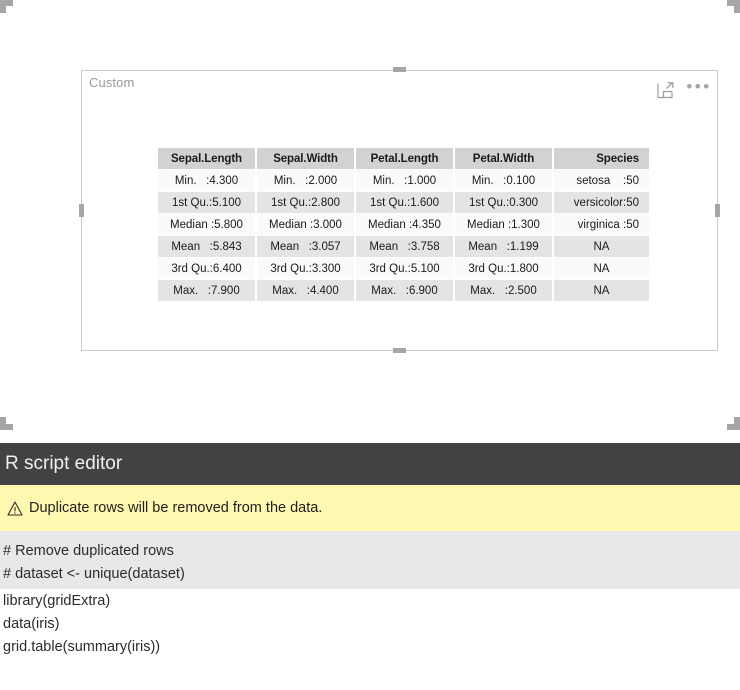 The width and height of the screenshot is (740, 690). Describe the element at coordinates (305, 224) in the screenshot. I see `table-cell: Median :3.000` at that location.